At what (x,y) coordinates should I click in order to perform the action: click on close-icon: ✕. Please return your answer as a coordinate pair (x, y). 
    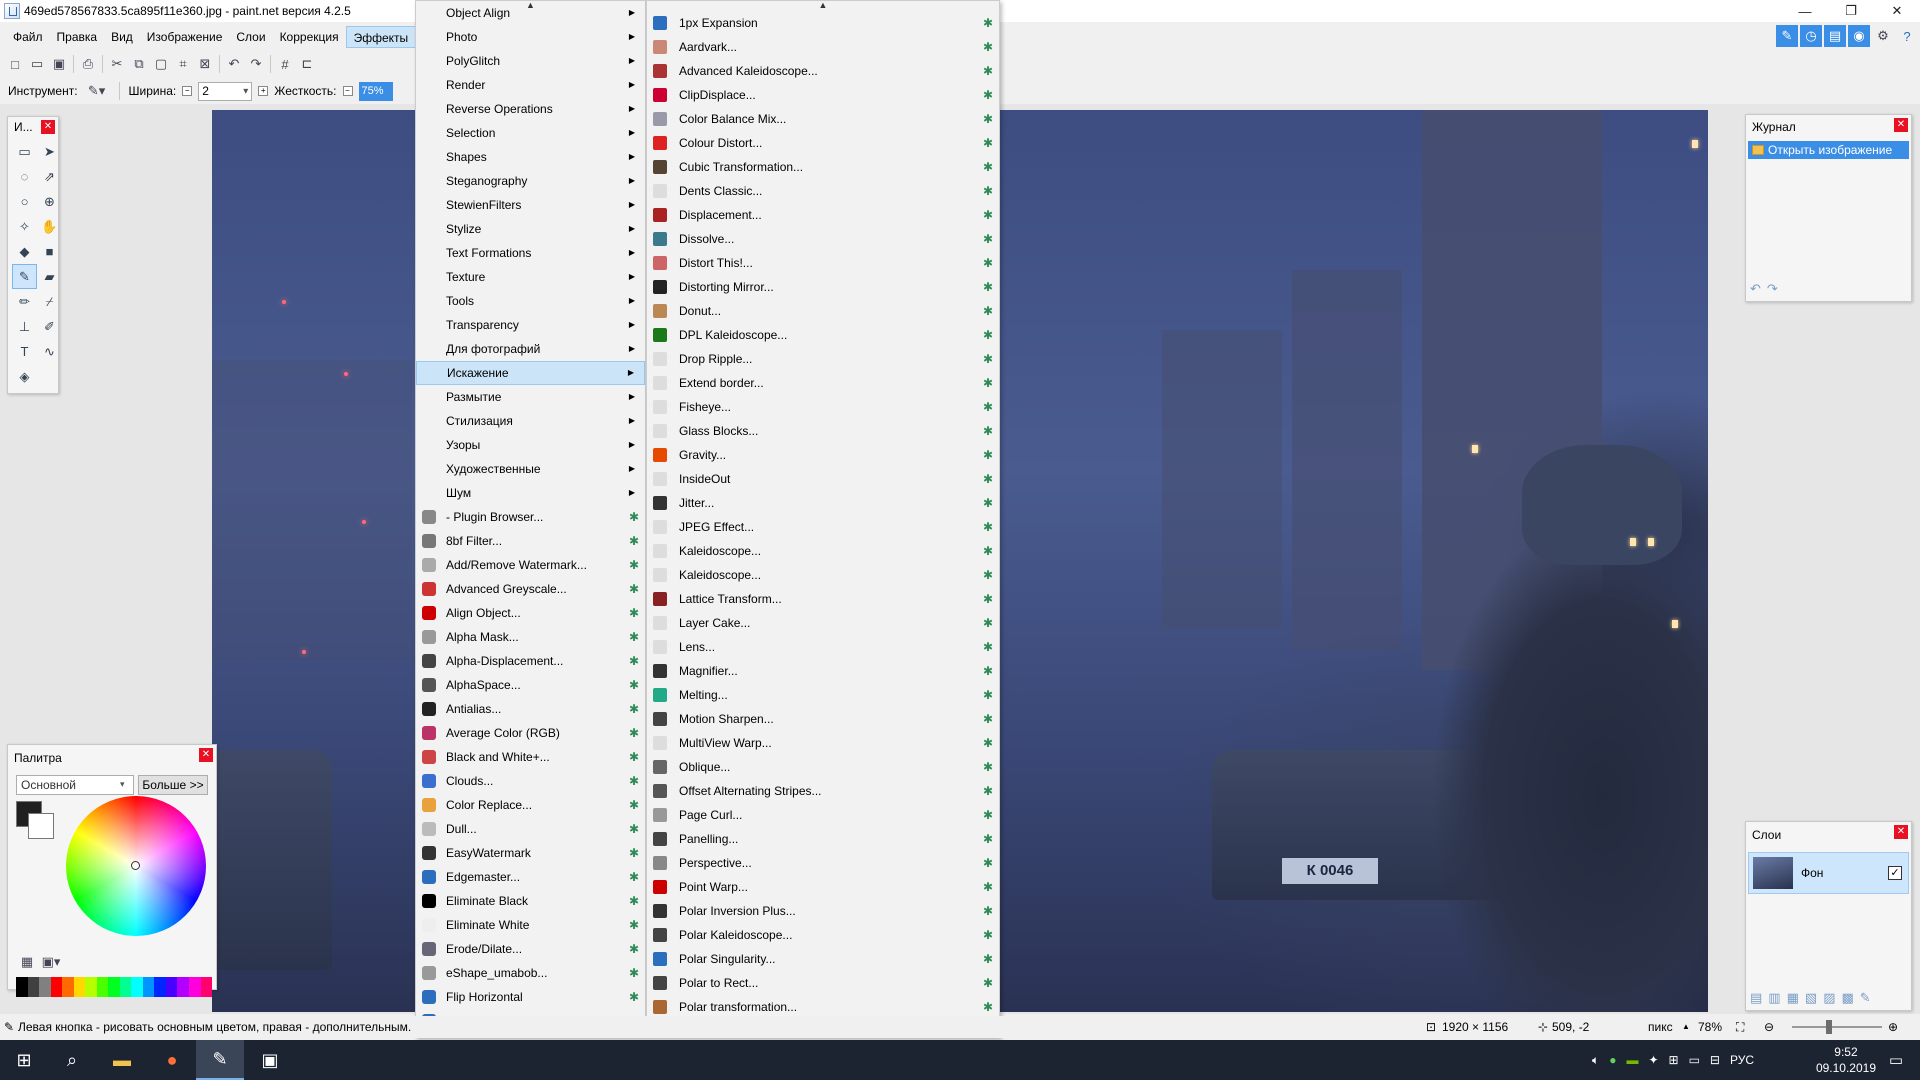
    Looking at the image, I should click on (48, 127).